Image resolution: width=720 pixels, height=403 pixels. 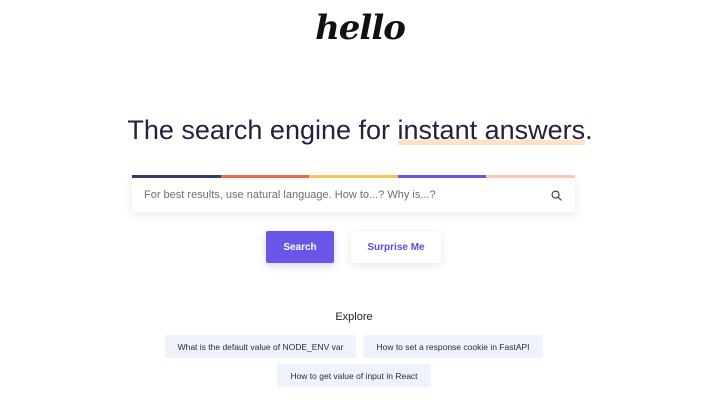 I want to click on rainbow-divider, so click(x=353, y=176).